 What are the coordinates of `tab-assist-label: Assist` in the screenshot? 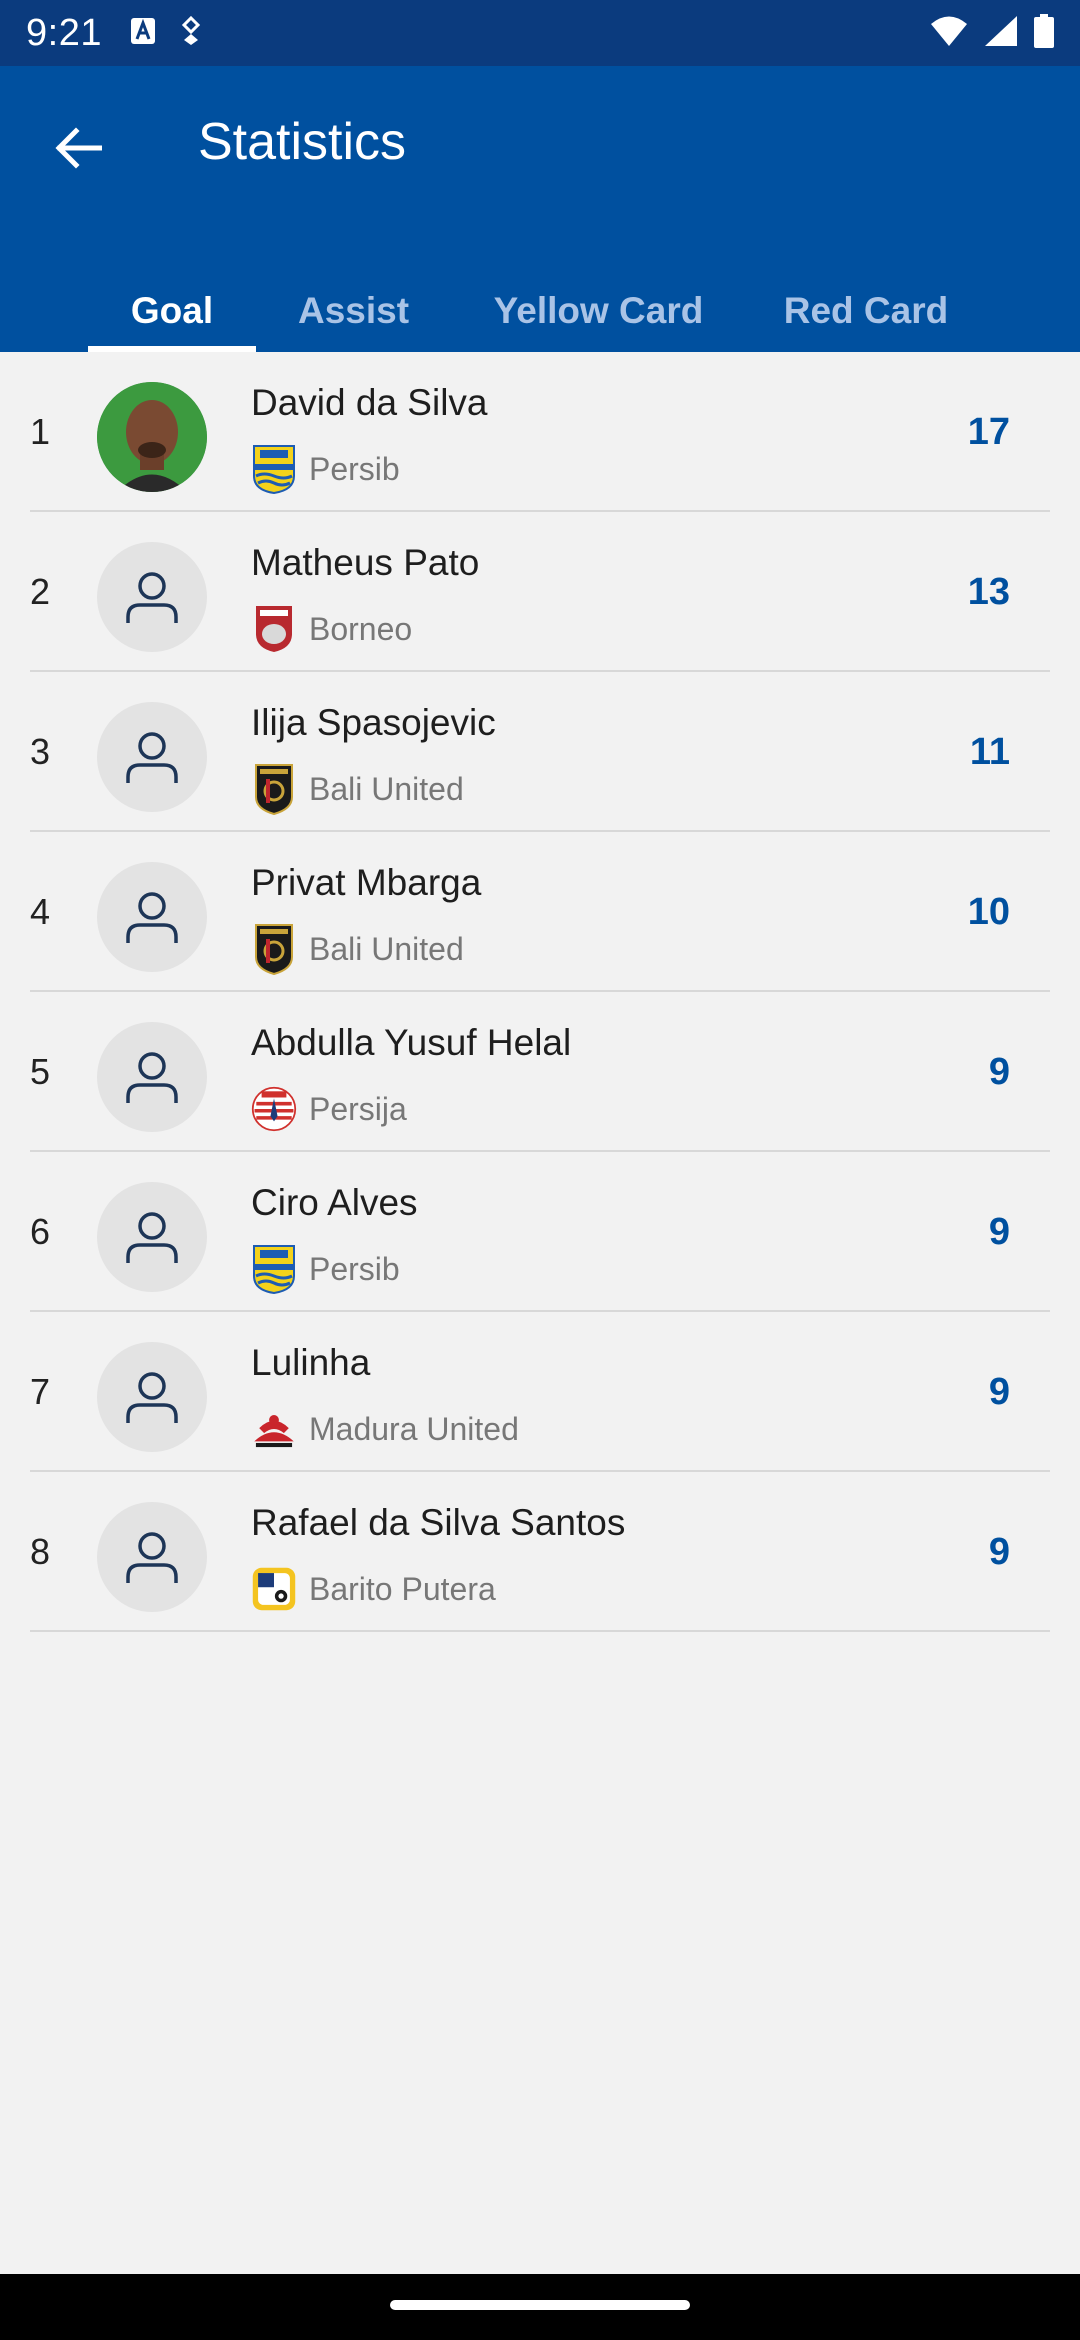 It's located at (353, 310).